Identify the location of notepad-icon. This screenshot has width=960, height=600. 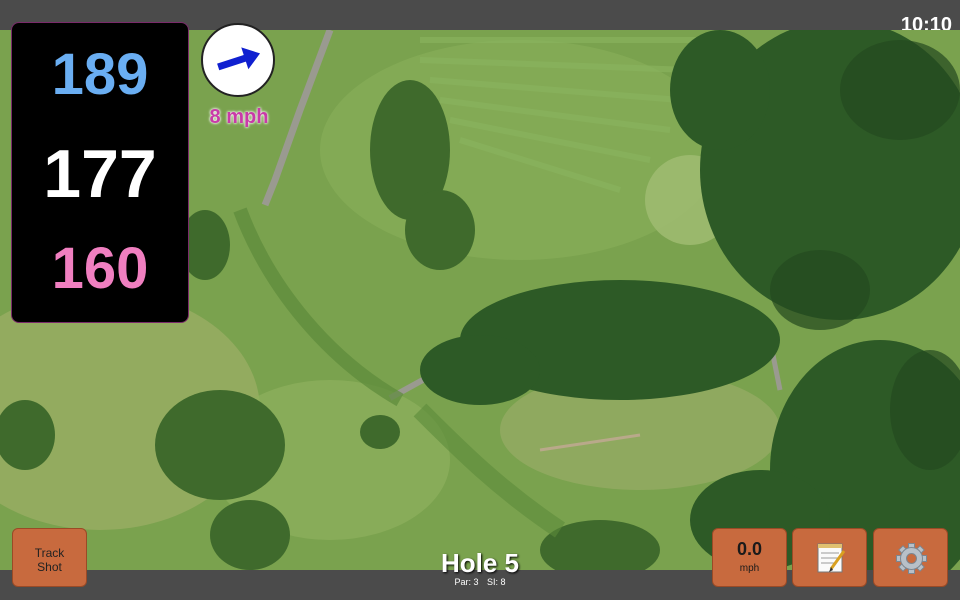
(831, 558).